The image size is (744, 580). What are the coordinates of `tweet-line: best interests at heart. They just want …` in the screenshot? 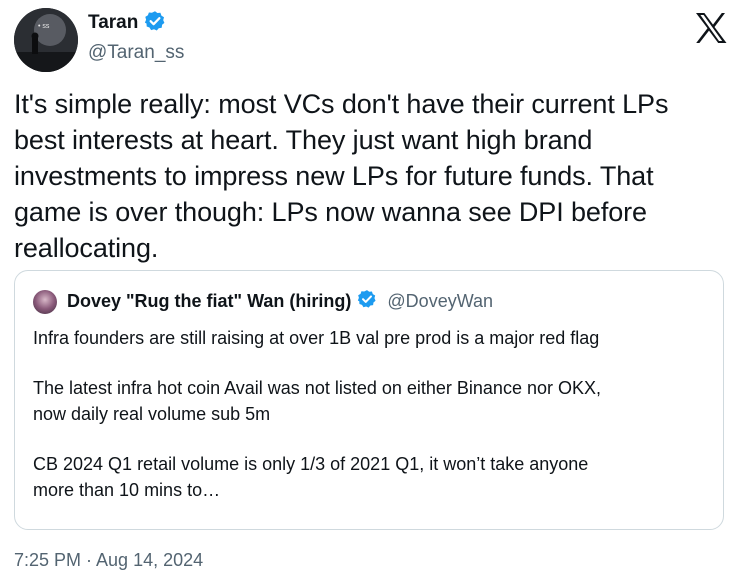 It's located at (303, 140).